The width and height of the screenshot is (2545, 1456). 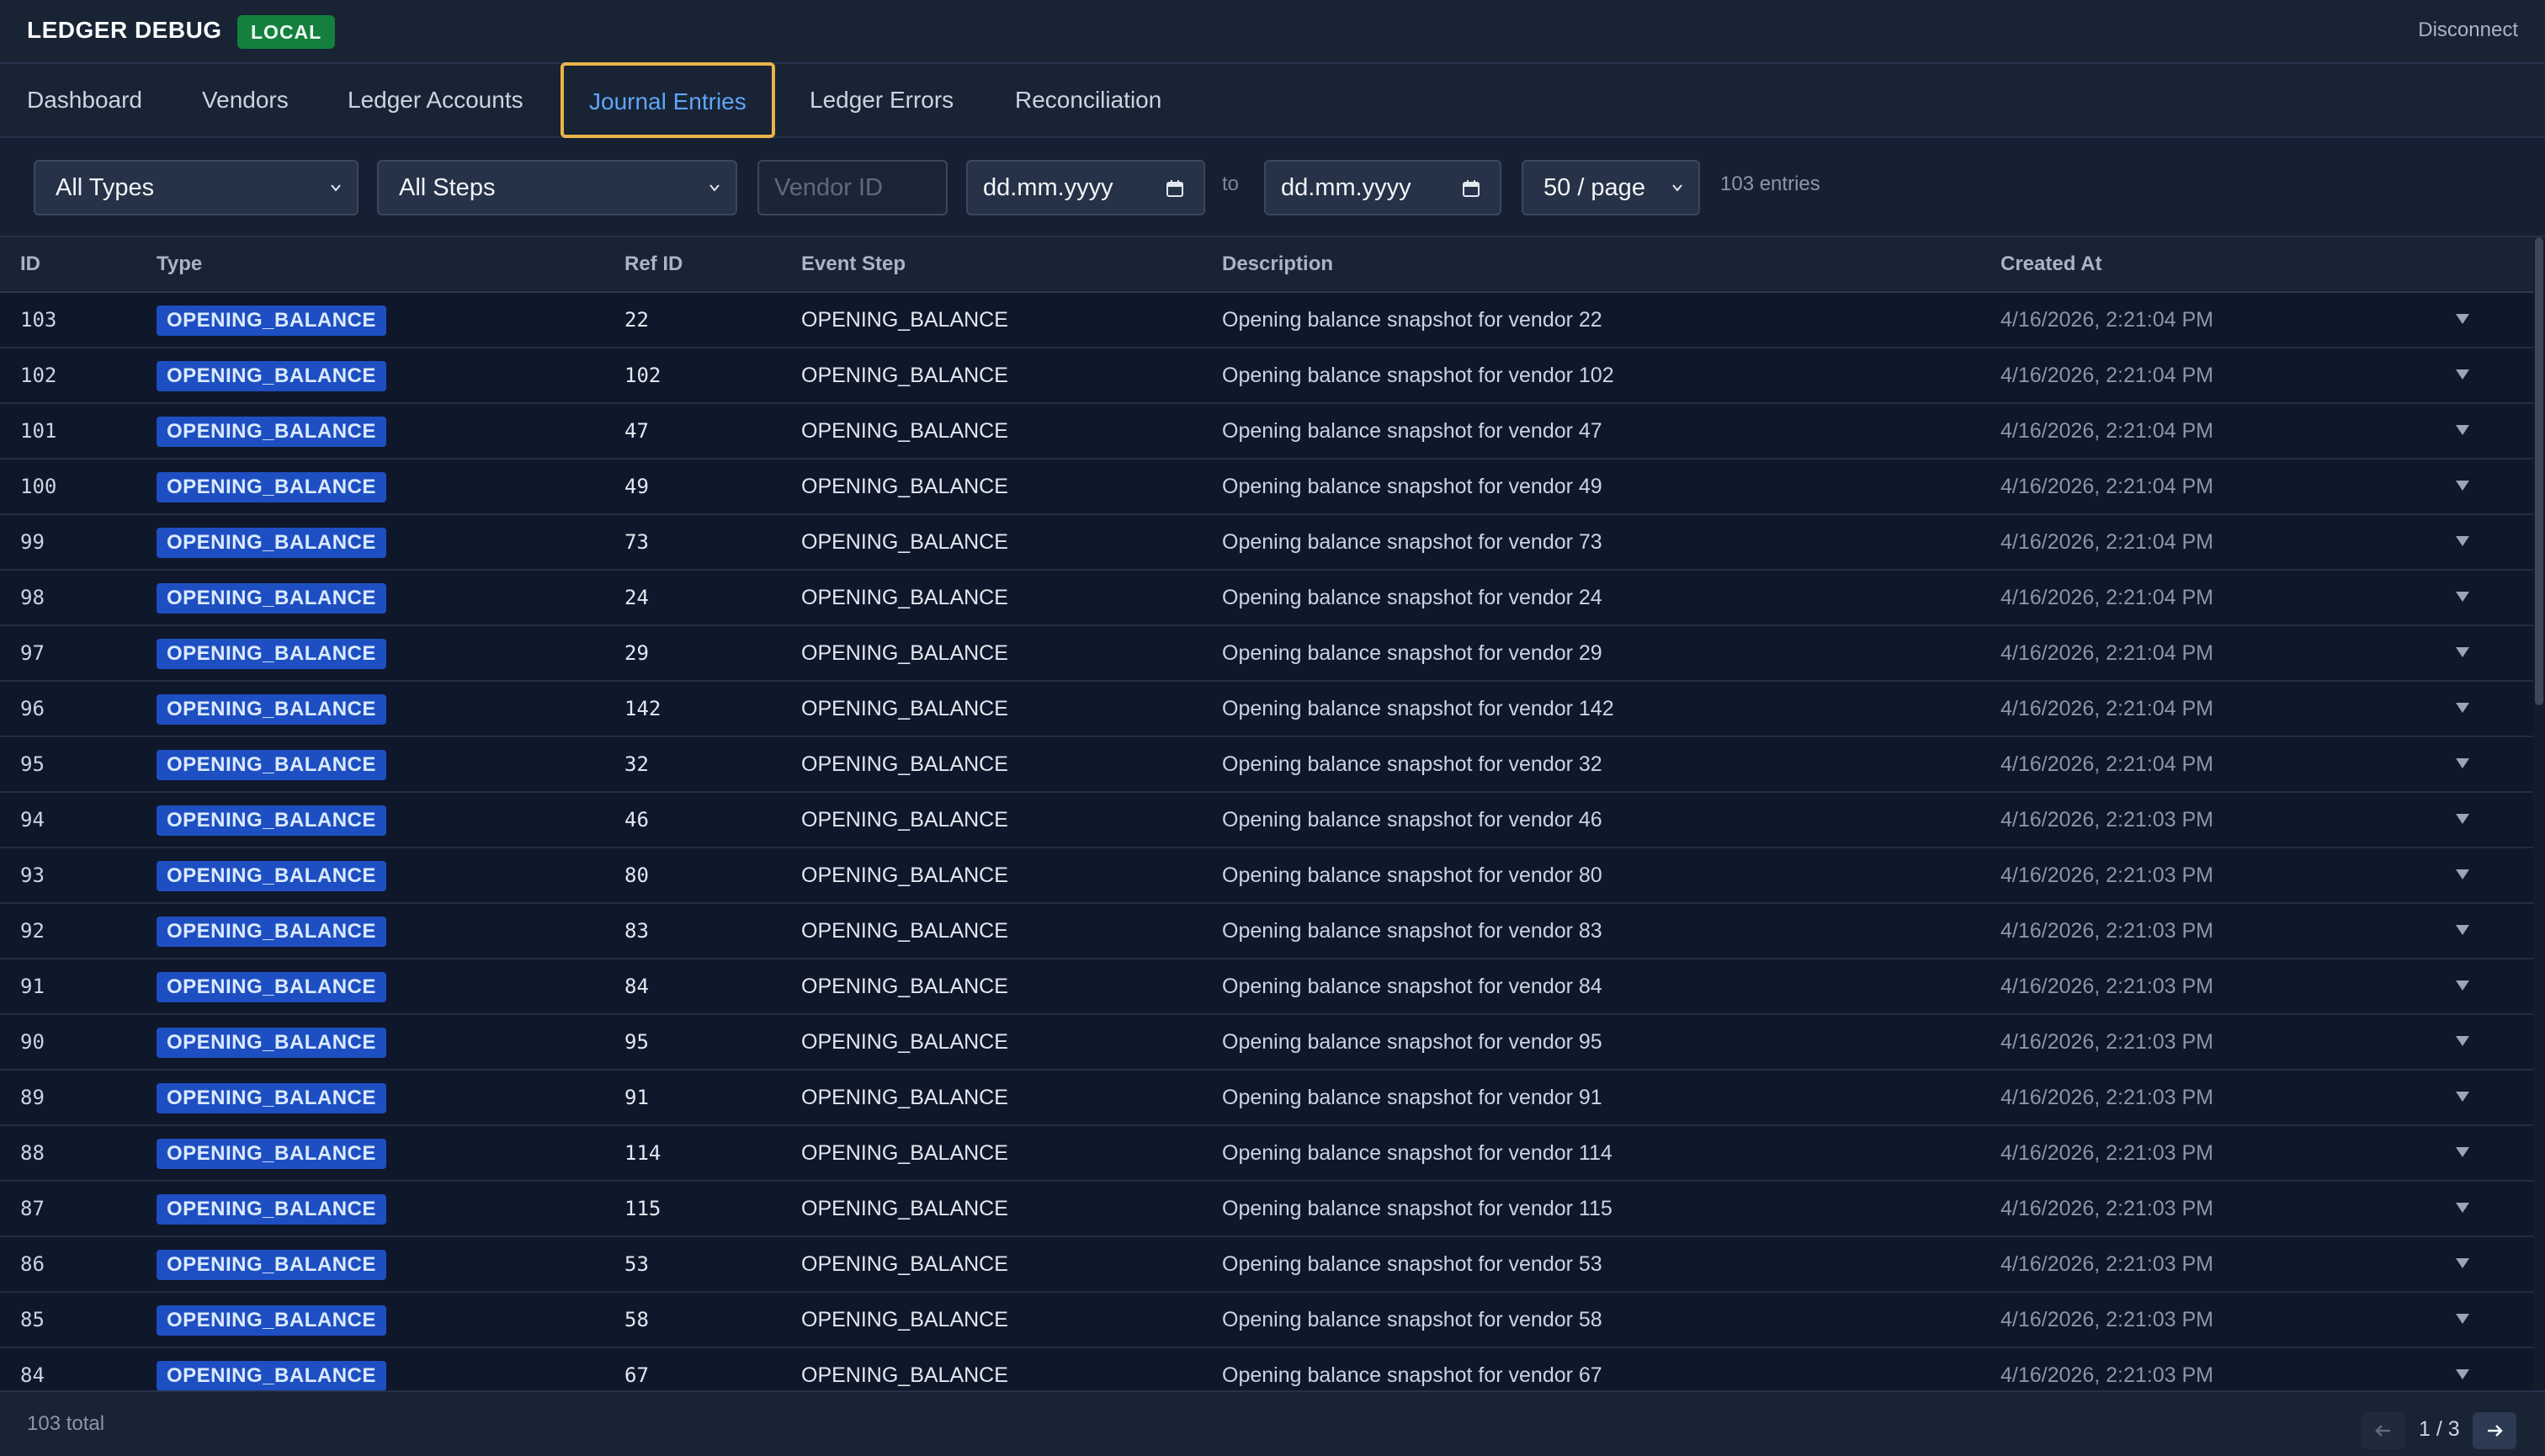 I want to click on row-description: Opening balance snapshot for vendor 115, so click(x=1417, y=1208).